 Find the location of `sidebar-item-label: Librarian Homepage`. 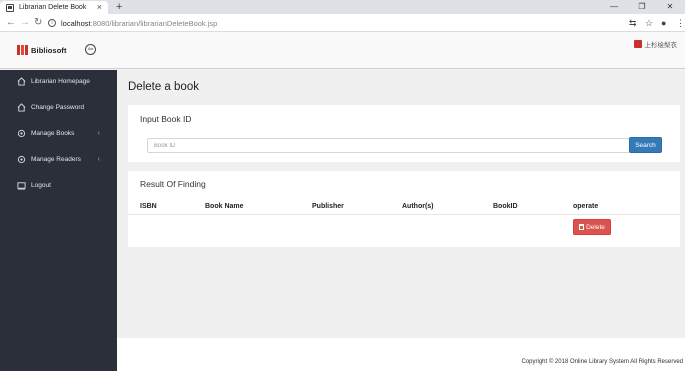

sidebar-item-label: Librarian Homepage is located at coordinates (60, 81).